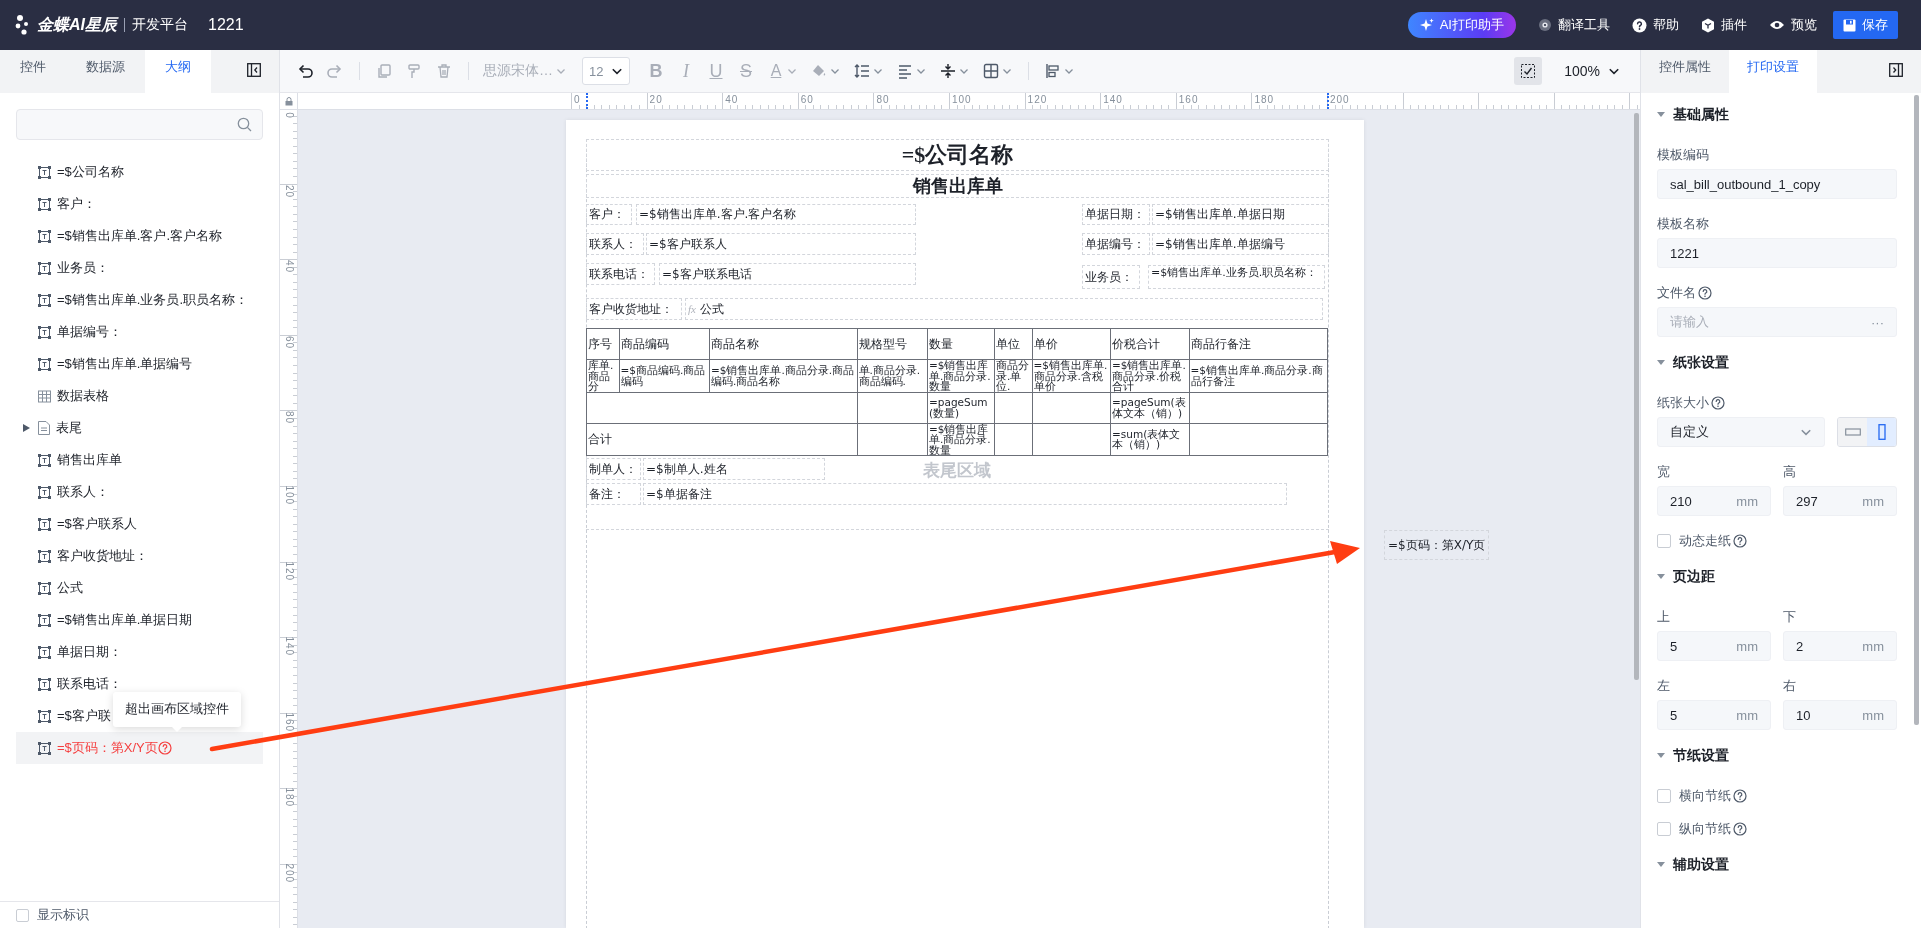 The width and height of the screenshot is (1921, 928). I want to click on document-title: 1221, so click(226, 25).